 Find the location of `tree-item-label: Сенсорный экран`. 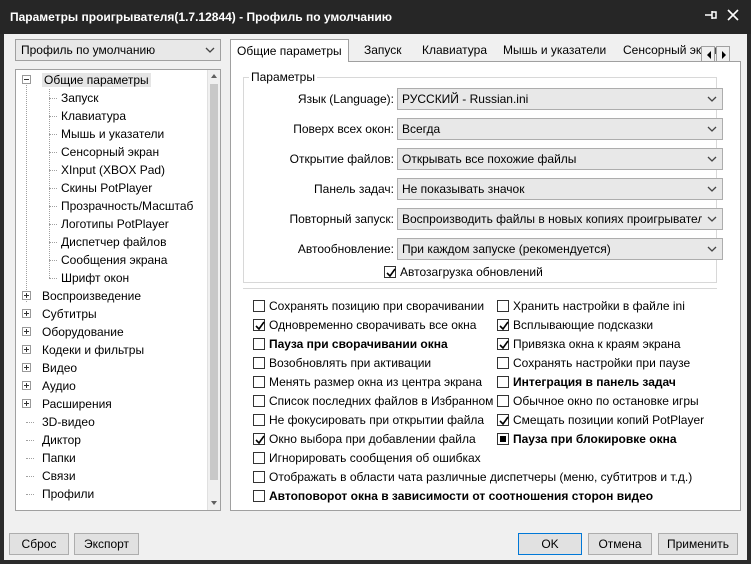

tree-item-label: Сенсорный экран is located at coordinates (110, 152).